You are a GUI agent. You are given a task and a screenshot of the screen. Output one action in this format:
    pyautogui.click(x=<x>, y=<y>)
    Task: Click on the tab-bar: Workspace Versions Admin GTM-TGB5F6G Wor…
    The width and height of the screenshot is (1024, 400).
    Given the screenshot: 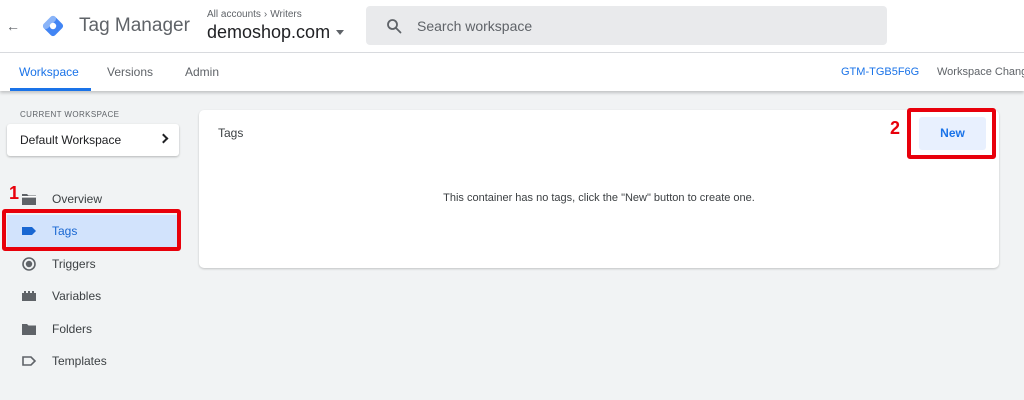 What is the action you would take?
    pyautogui.click(x=512, y=72)
    